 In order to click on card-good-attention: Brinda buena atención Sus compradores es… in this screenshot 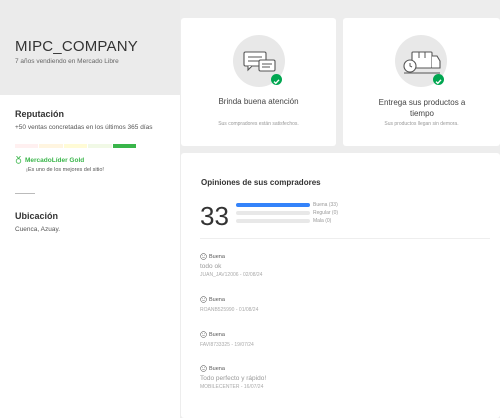, I will do `click(258, 82)`.